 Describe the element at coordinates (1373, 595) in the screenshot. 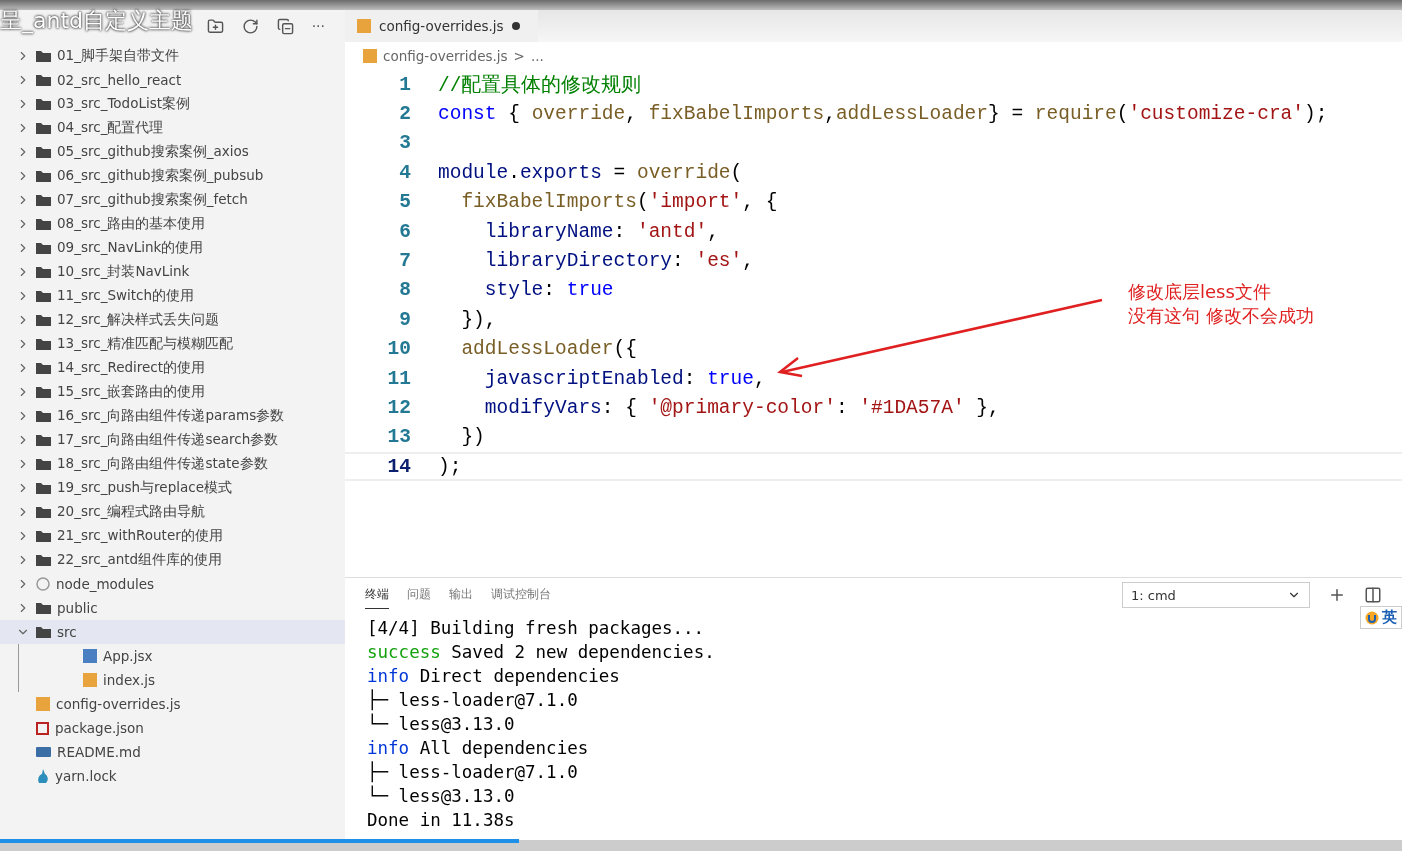

I see `split-icon` at that location.